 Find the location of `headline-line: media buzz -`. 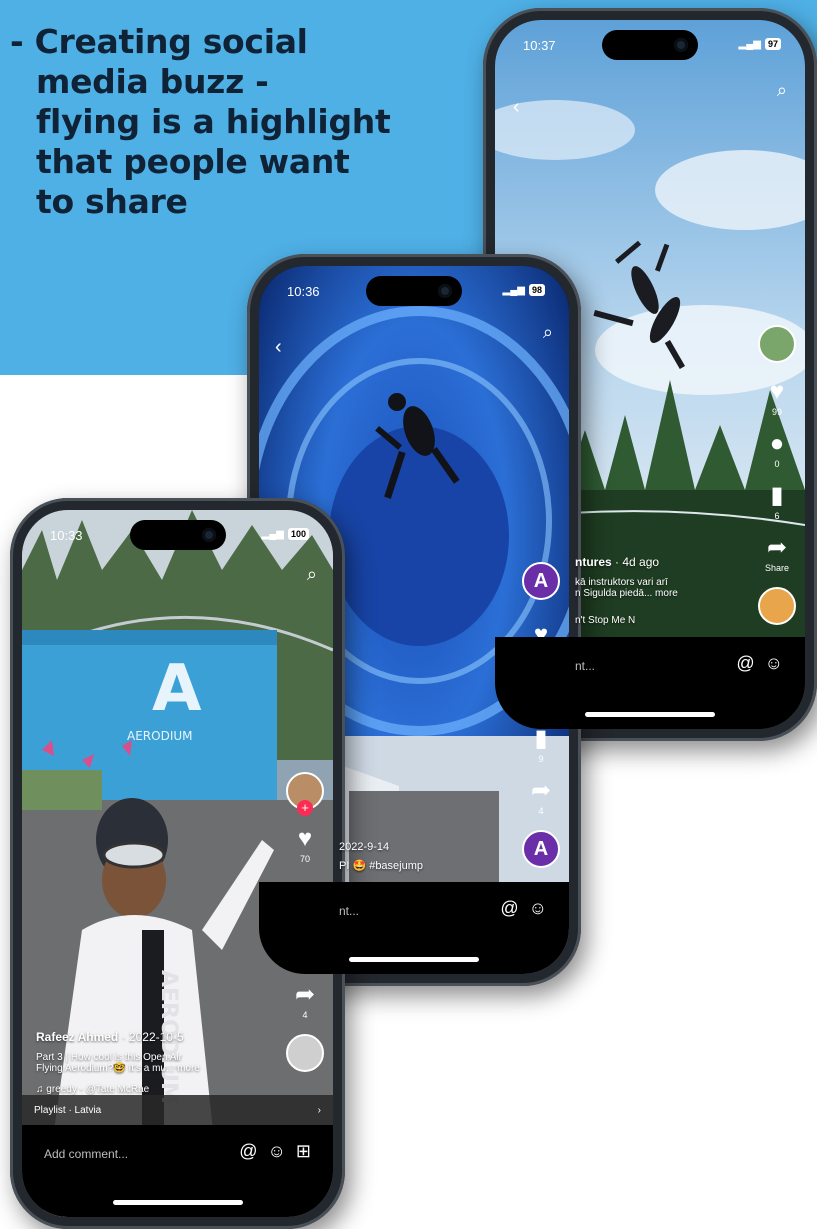

headline-line: media buzz - is located at coordinates (152, 81).